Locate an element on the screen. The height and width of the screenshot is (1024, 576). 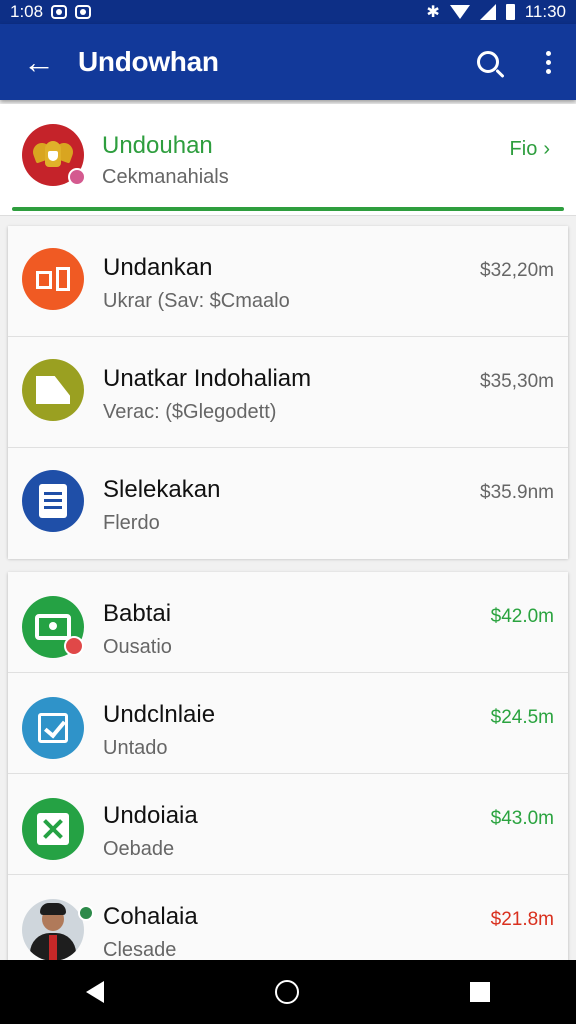
document-icon is located at coordinates (53, 501).